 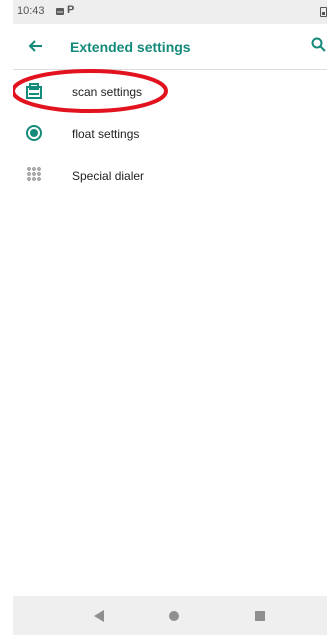 What do you see at coordinates (31, 11) in the screenshot?
I see `status-time: 10:43` at bounding box center [31, 11].